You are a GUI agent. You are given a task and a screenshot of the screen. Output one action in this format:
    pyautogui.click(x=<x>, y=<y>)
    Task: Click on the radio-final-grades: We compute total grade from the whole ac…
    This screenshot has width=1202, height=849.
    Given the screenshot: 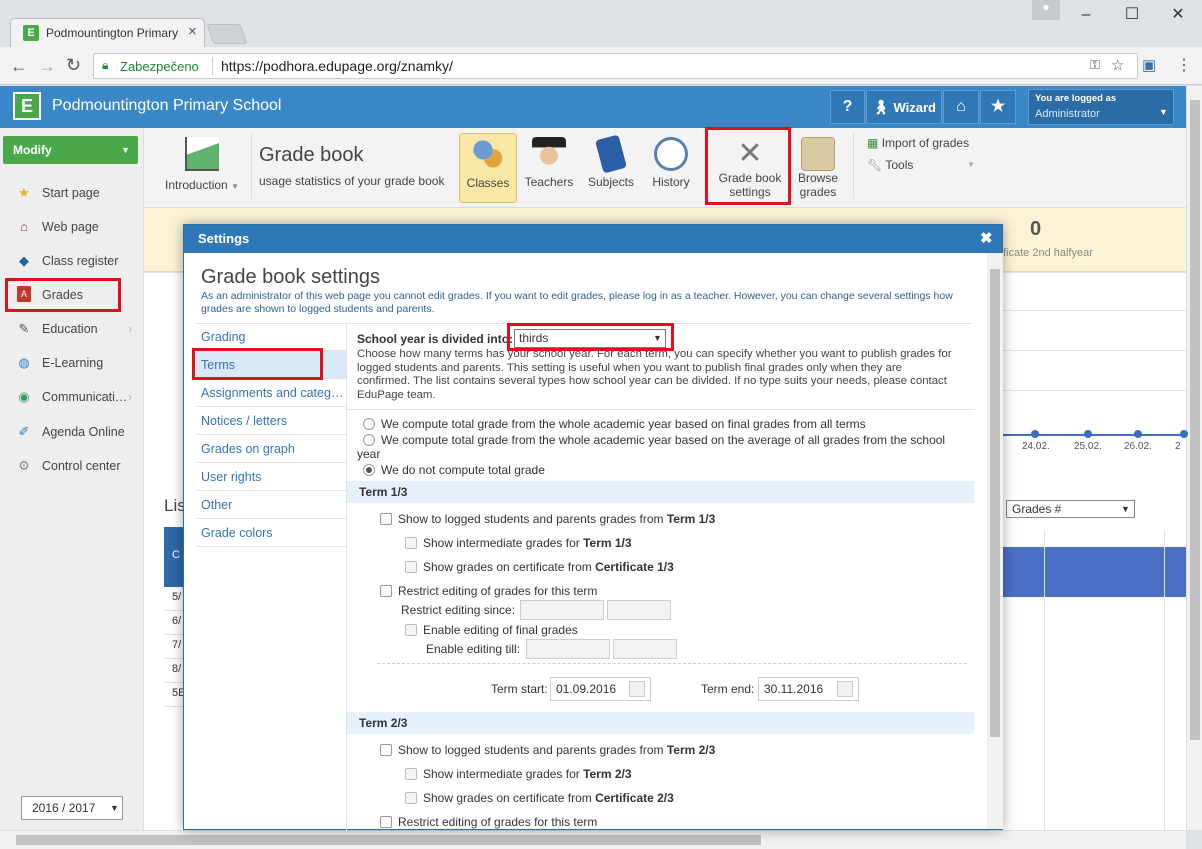 What is the action you would take?
    pyautogui.click(x=614, y=424)
    